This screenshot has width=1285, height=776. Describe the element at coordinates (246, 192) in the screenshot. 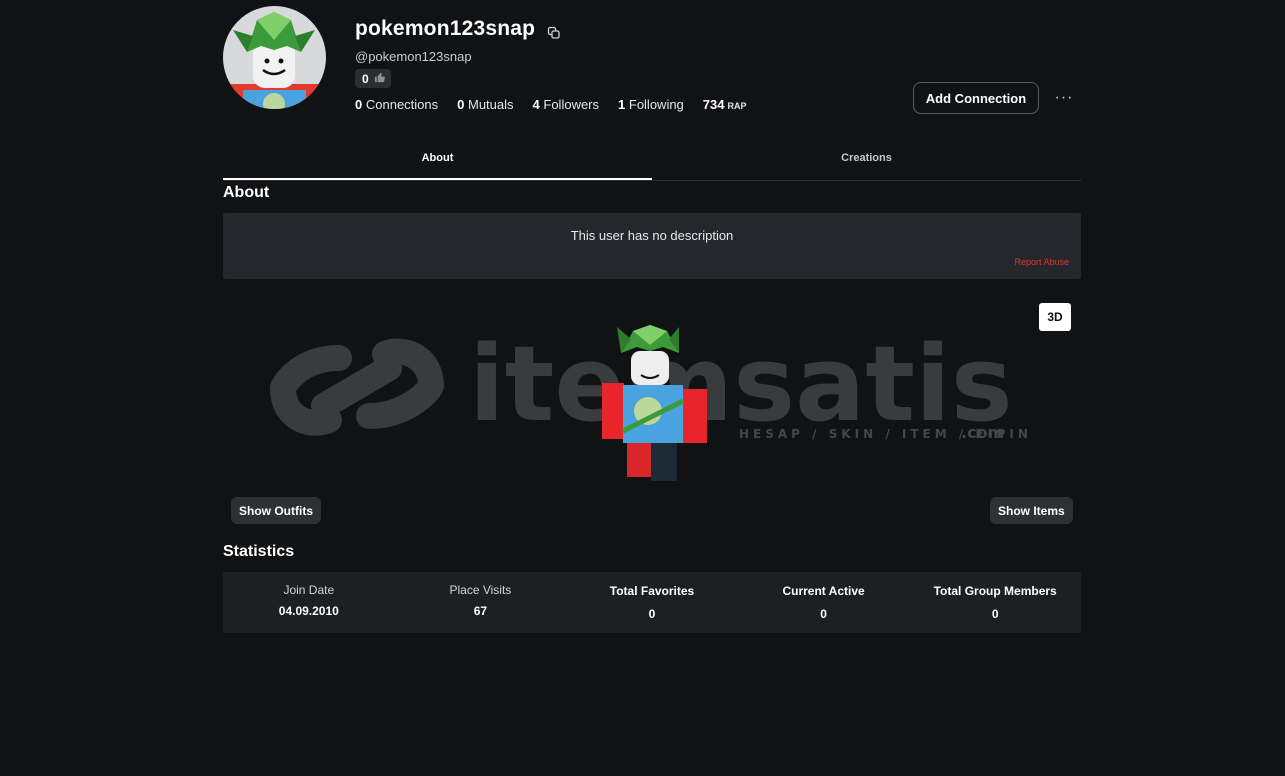

I see `about-heading: About` at that location.